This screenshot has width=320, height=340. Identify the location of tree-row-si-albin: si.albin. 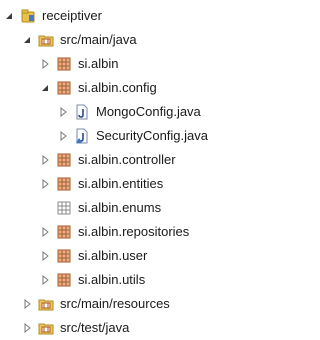
(79, 64).